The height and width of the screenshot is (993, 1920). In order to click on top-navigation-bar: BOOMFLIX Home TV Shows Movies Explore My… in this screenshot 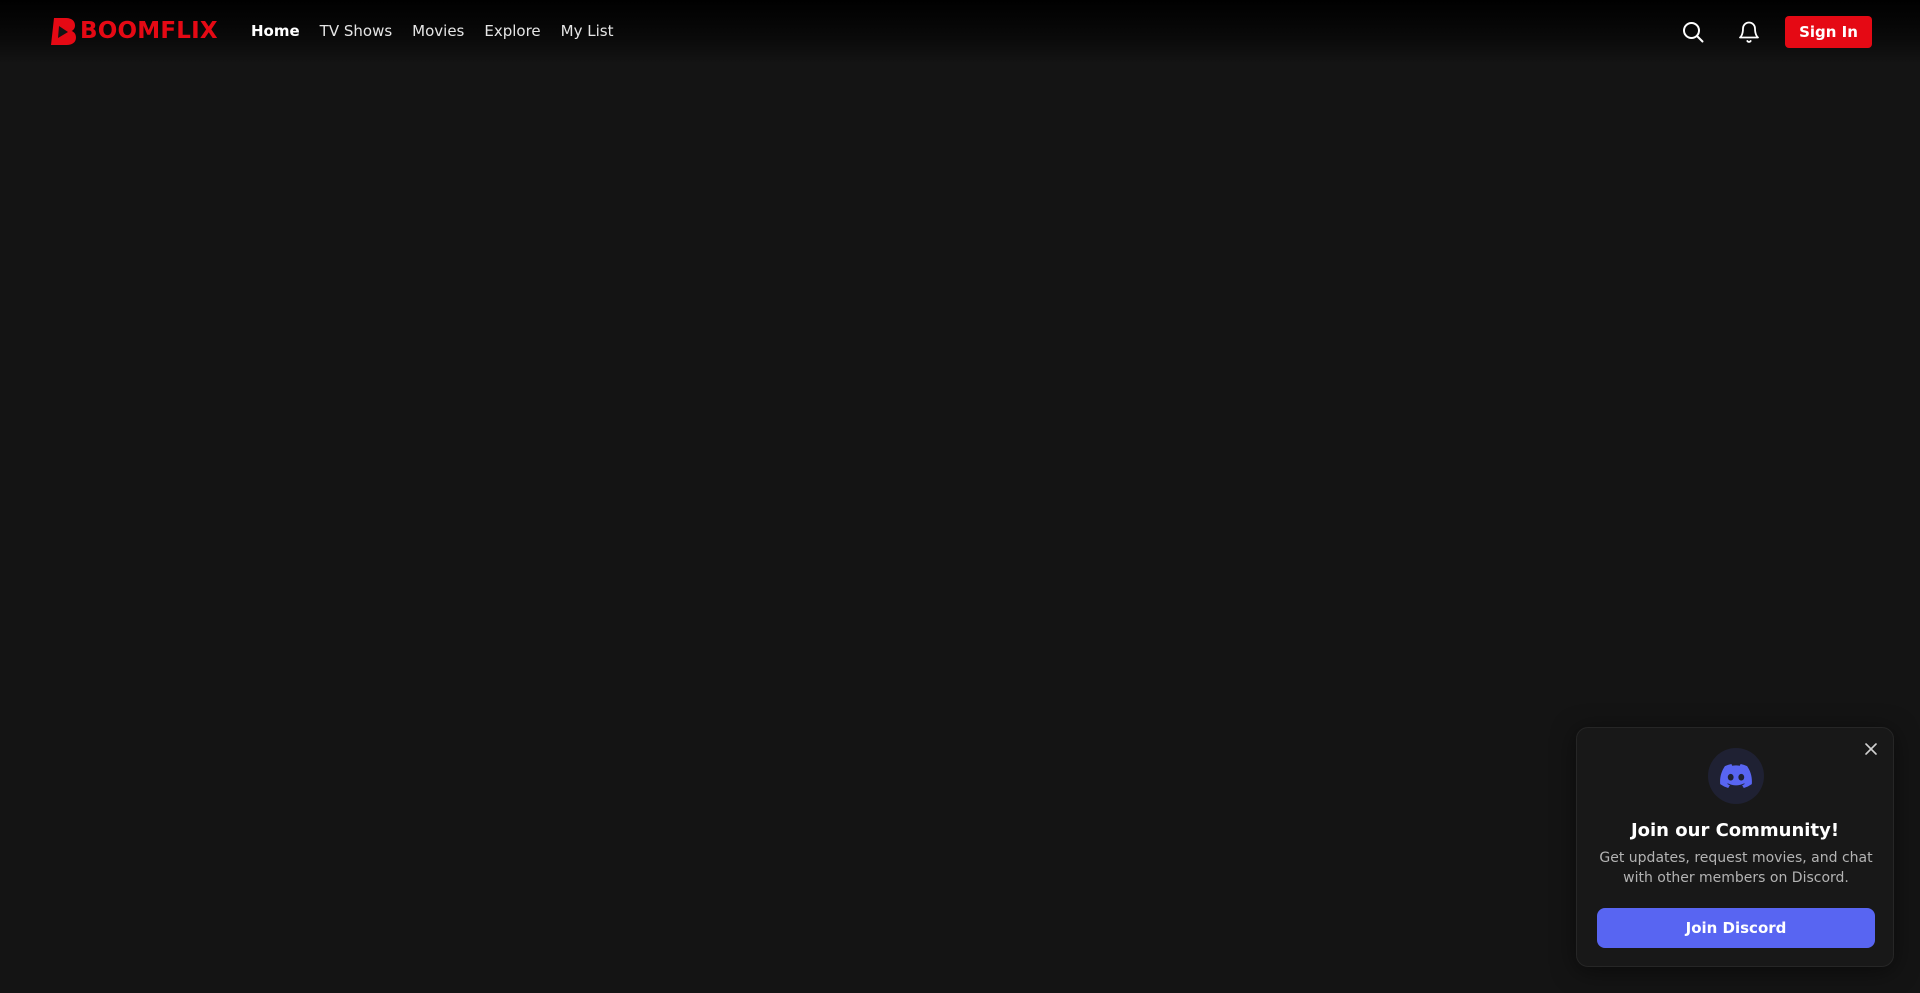, I will do `click(960, 32)`.